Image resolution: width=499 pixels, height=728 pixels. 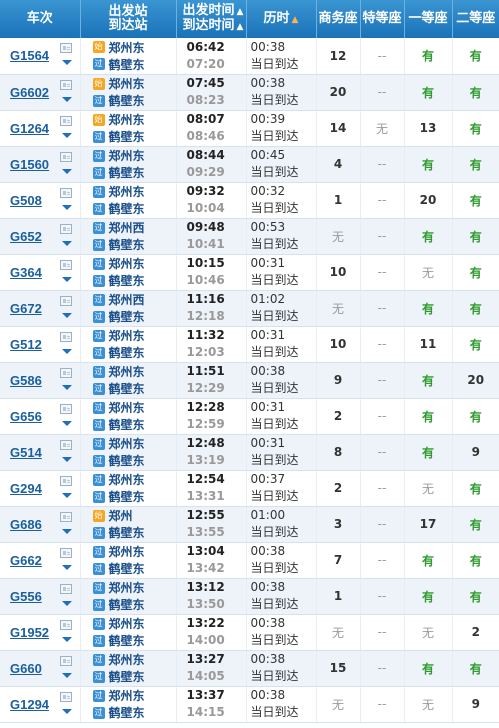 I want to click on header-duration: 历时 ▲, so click(x=281, y=19).